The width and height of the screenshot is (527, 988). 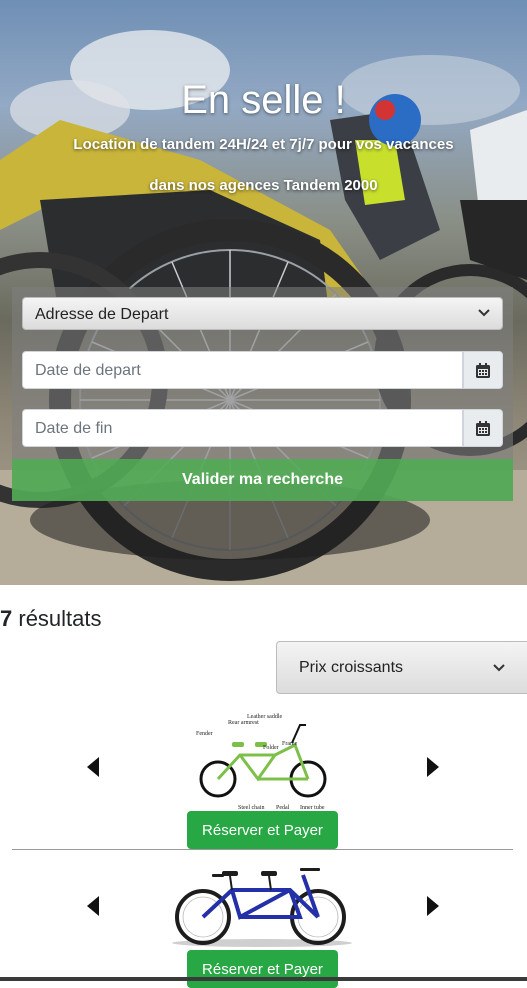 What do you see at coordinates (243, 723) in the screenshot?
I see `diagram-label: Rear armrest` at bounding box center [243, 723].